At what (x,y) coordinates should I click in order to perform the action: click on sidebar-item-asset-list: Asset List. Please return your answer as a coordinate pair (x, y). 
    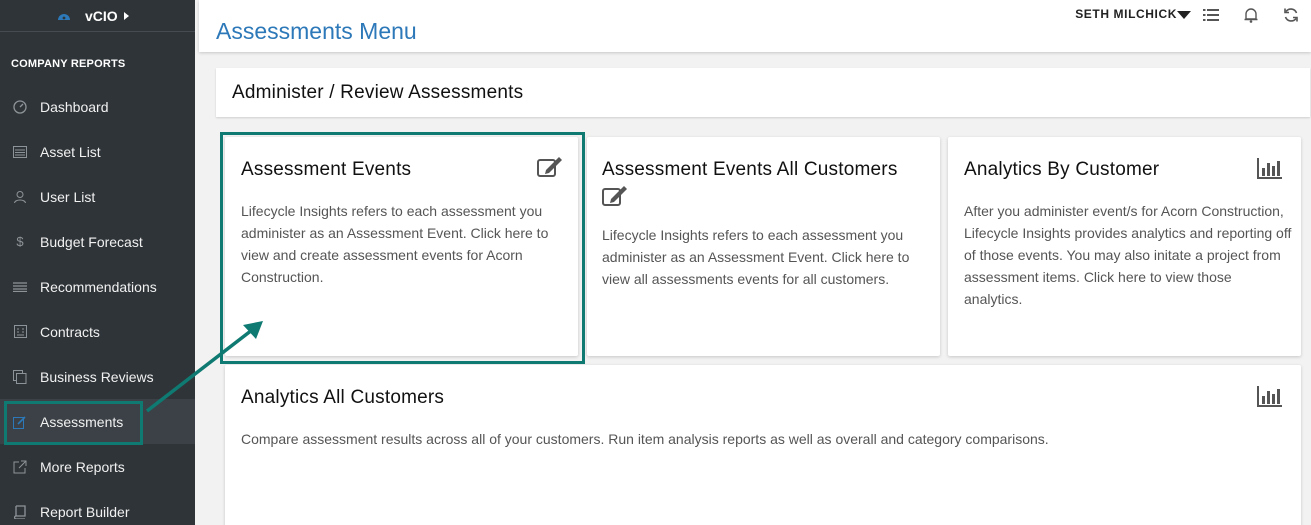
    Looking at the image, I should click on (97, 151).